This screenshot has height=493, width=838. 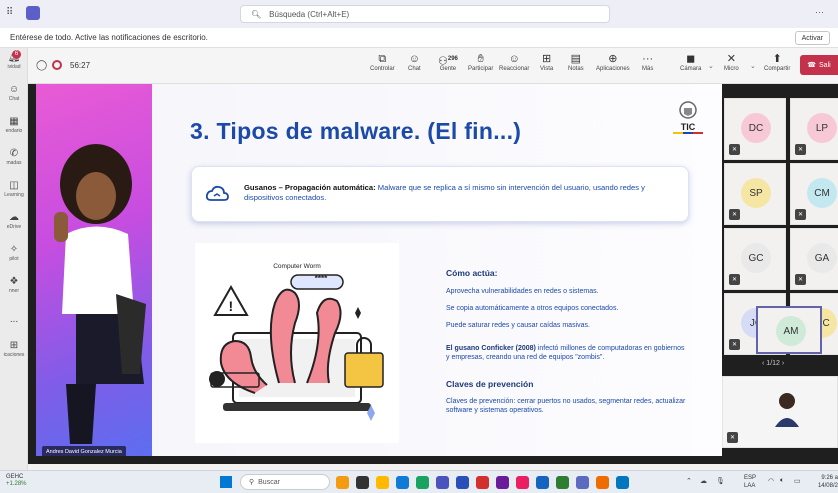 What do you see at coordinates (14, 60) in the screenshot?
I see `rail-item-activity: 🔔︎ 6 ividad` at bounding box center [14, 60].